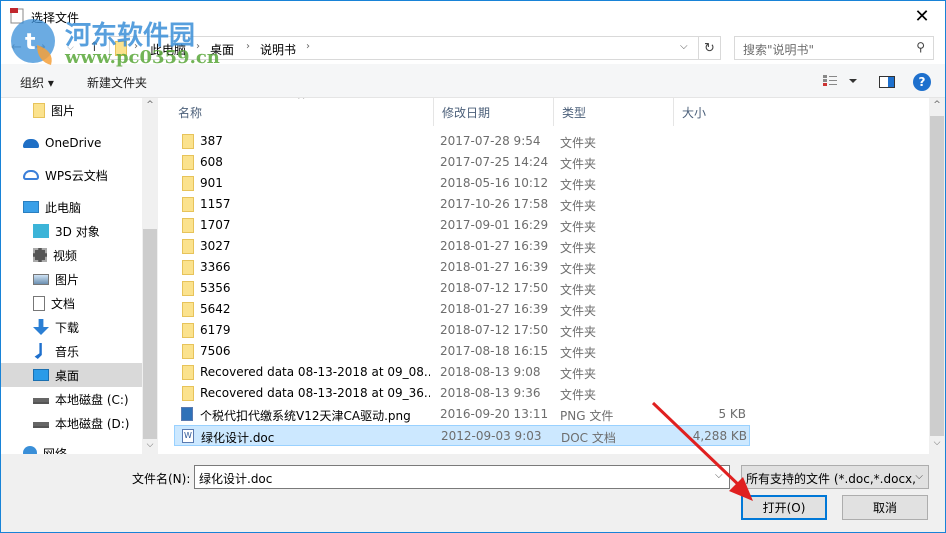  What do you see at coordinates (37, 82) in the screenshot?
I see `organize-button: 组织 ▾` at bounding box center [37, 82].